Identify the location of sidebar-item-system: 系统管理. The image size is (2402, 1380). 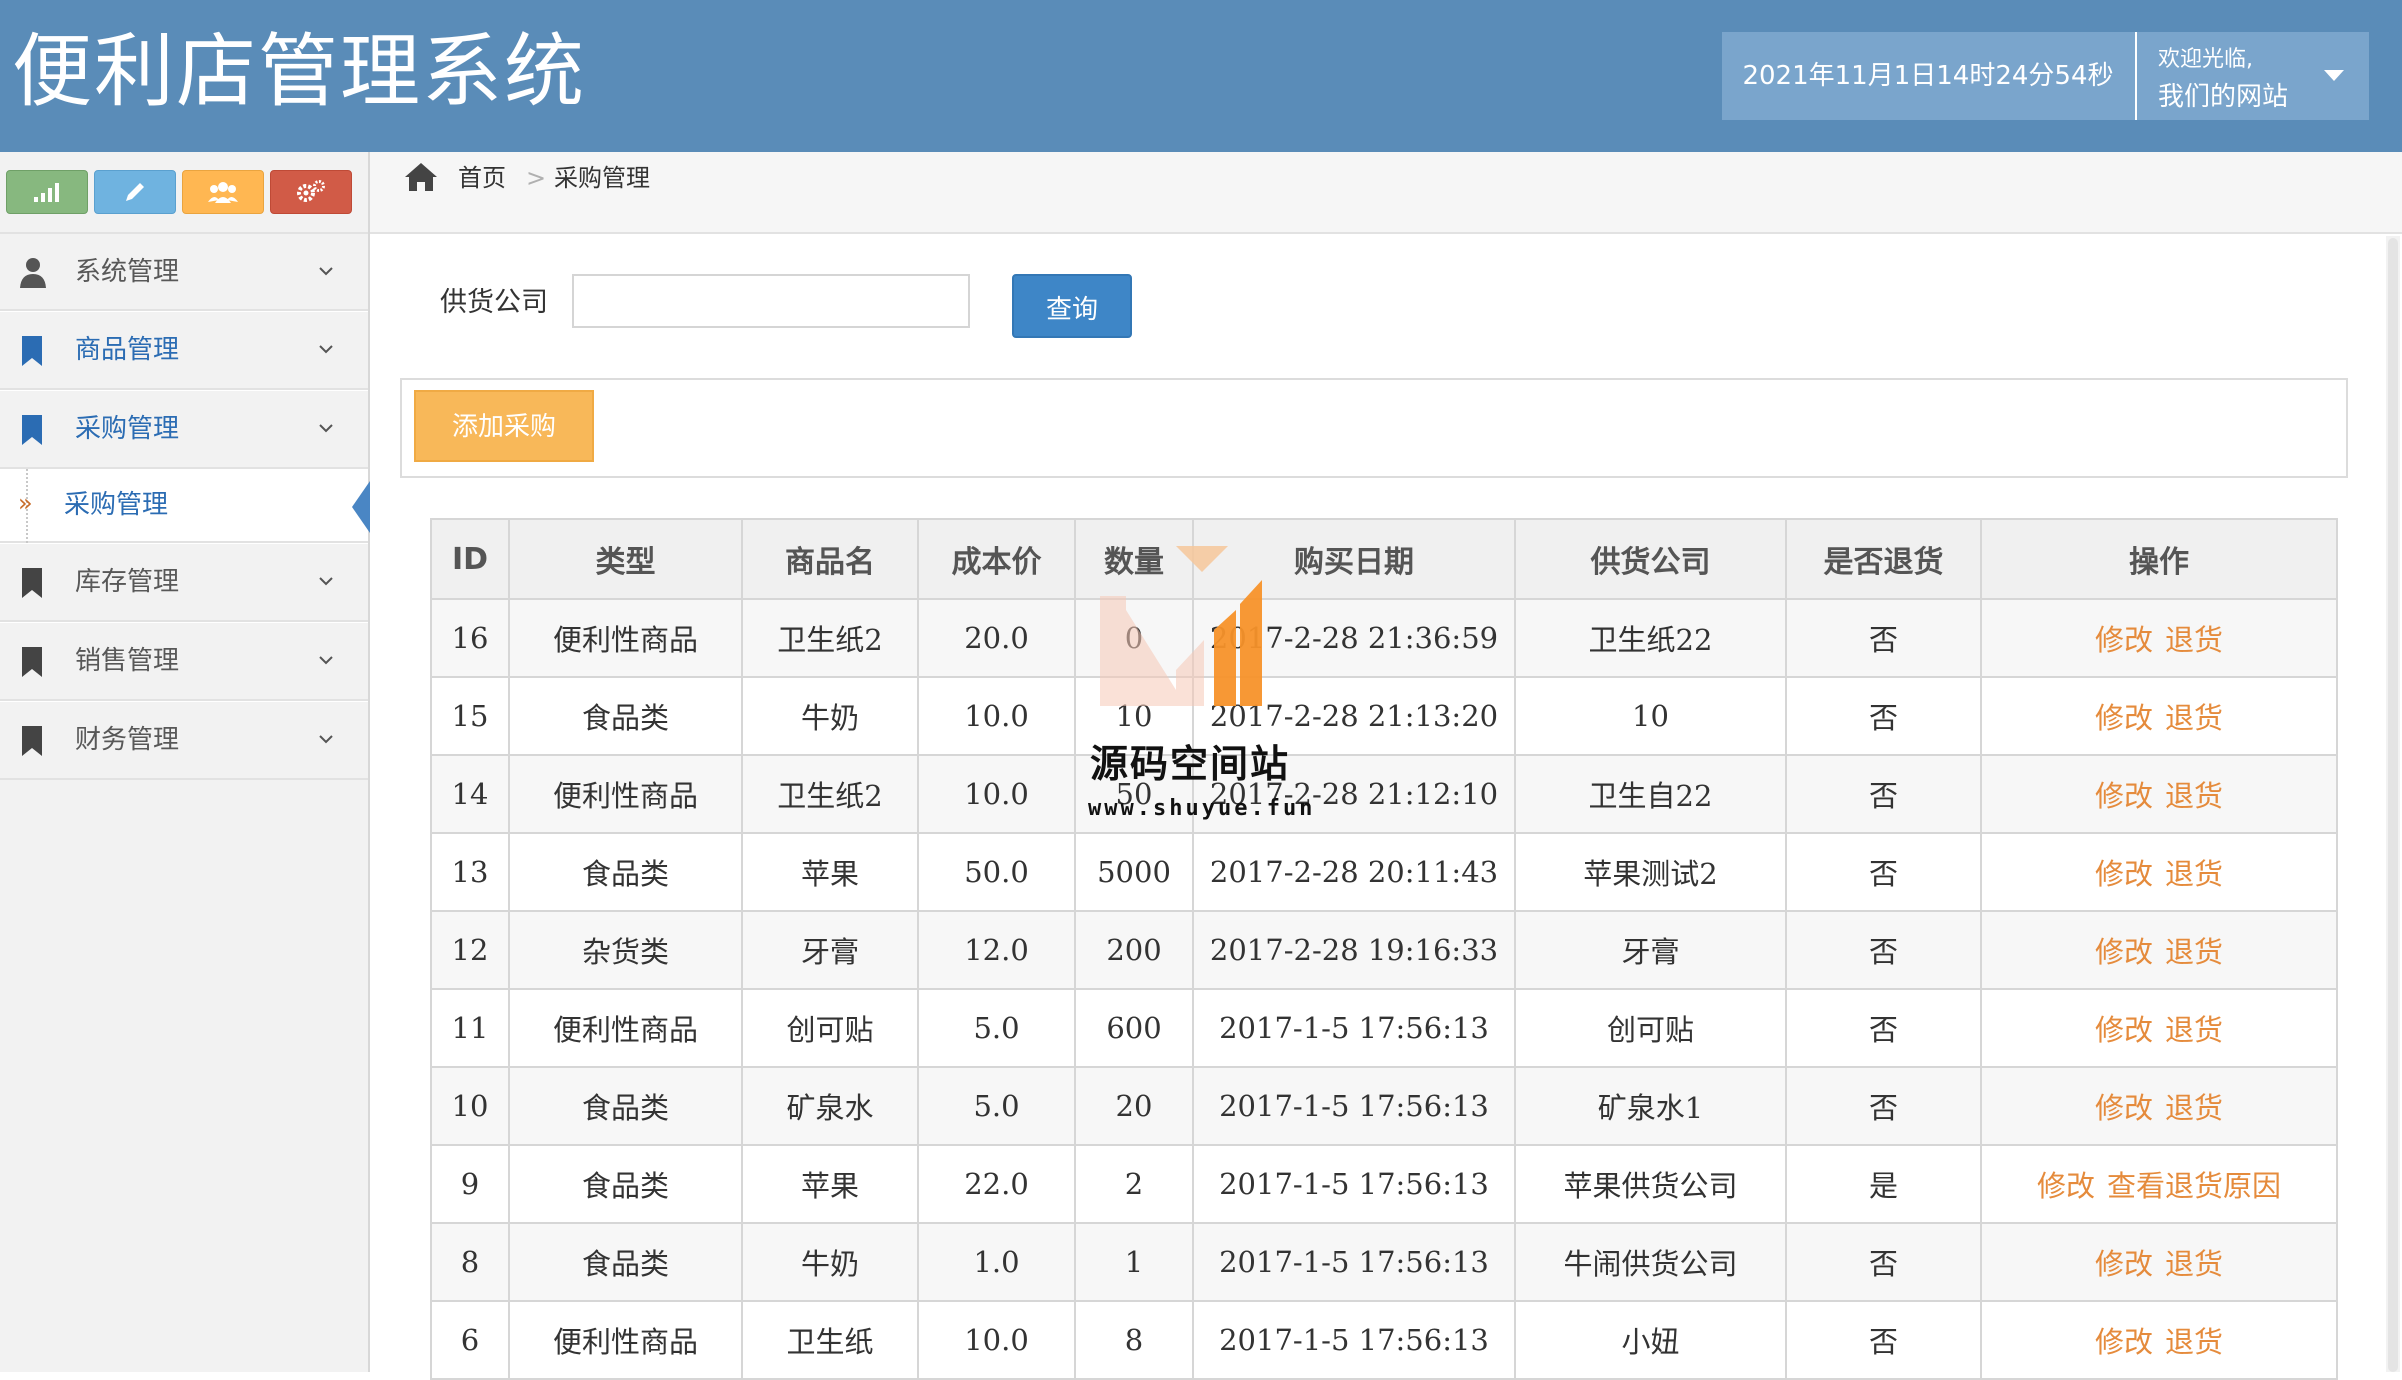
(184, 271).